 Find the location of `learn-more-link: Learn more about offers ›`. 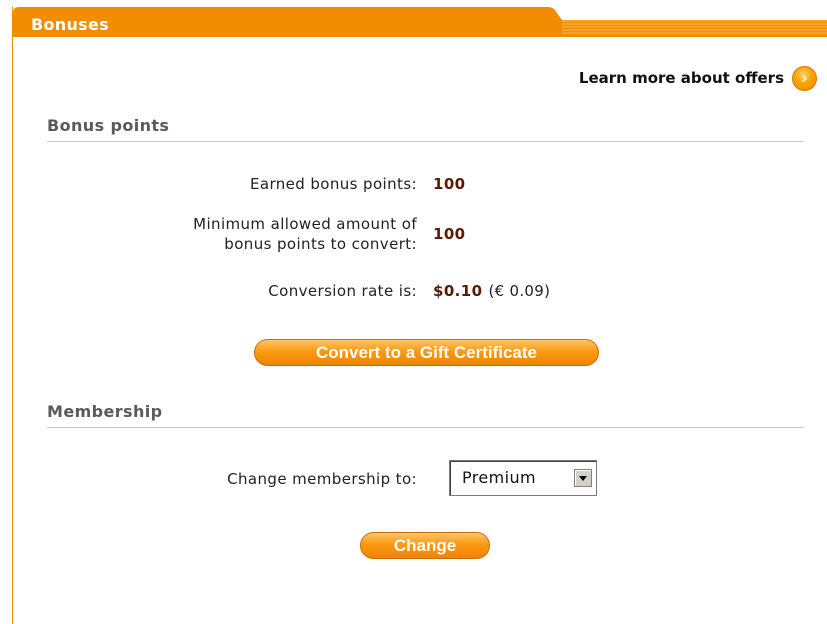

learn-more-link: Learn more about offers › is located at coordinates (698, 78).